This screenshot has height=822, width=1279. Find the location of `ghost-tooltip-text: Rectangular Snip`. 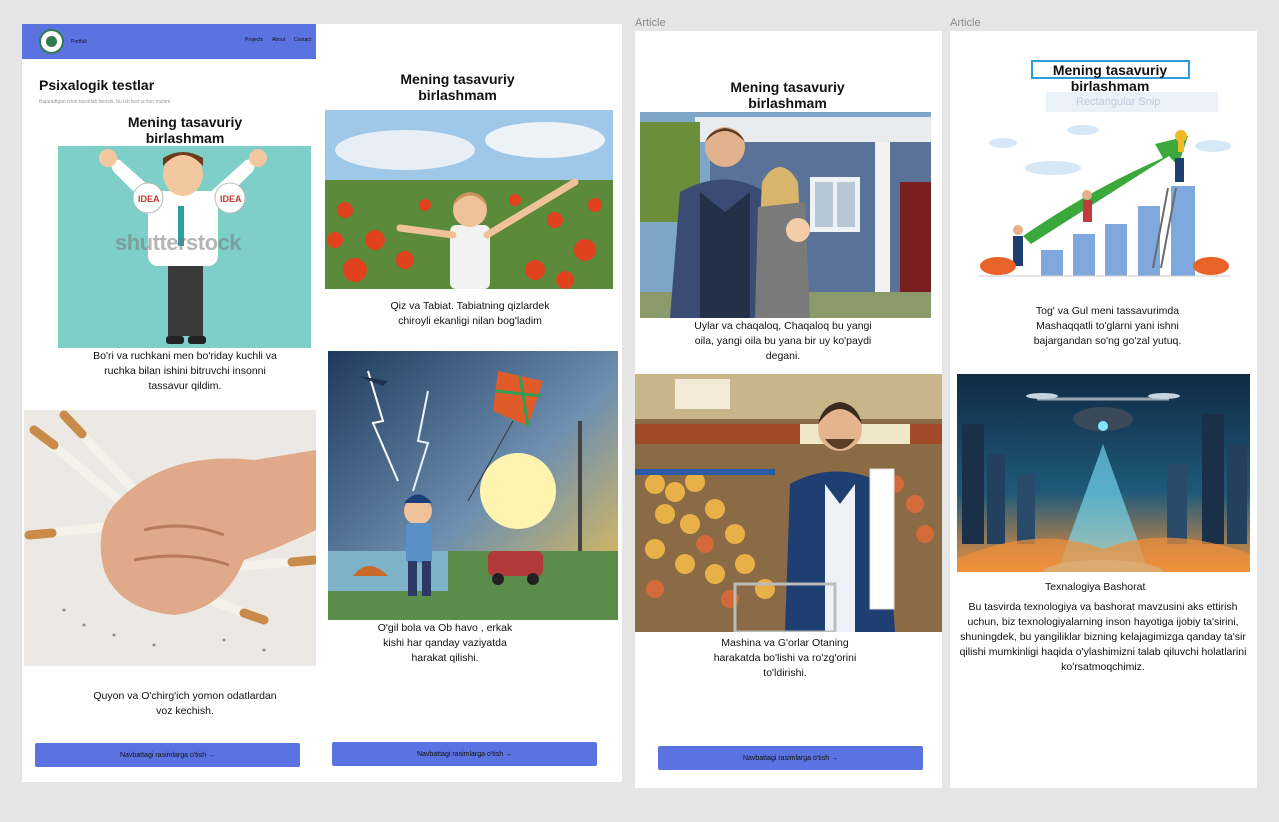

ghost-tooltip-text: Rectangular Snip is located at coordinates (1118, 102).